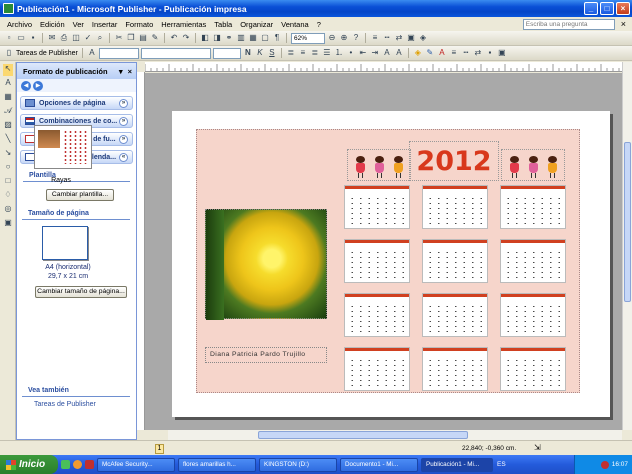 Image resolution: width=632 pixels, height=474 pixels. I want to click on horizontal-ruler, so click(383, 67).